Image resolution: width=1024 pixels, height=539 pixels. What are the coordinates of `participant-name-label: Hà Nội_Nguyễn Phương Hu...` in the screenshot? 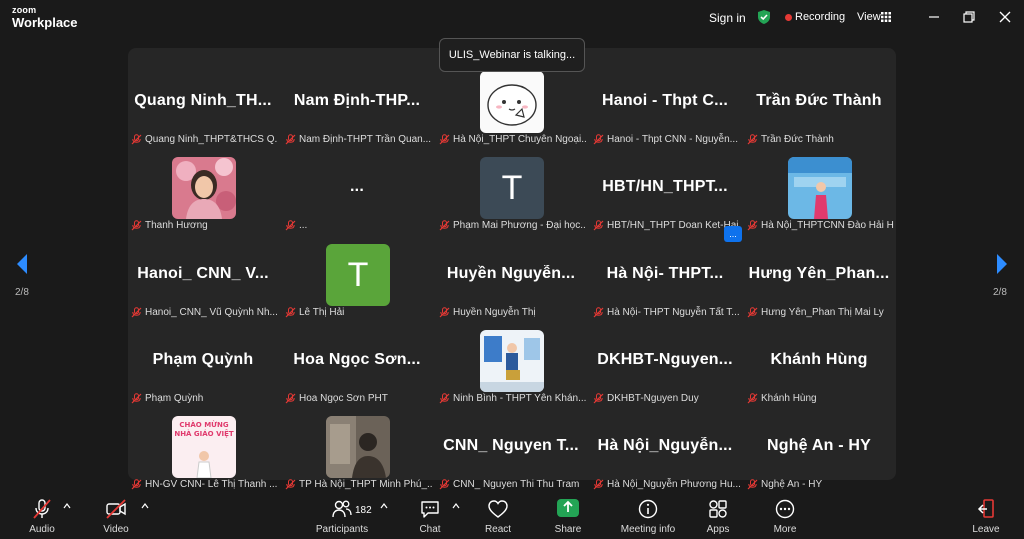 It's located at (666, 484).